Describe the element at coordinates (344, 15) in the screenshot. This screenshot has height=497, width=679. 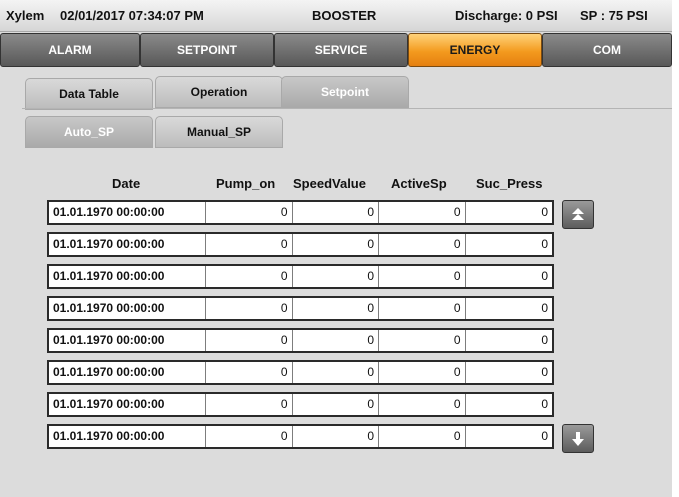
I see `mode-label: BOOSTER` at that location.